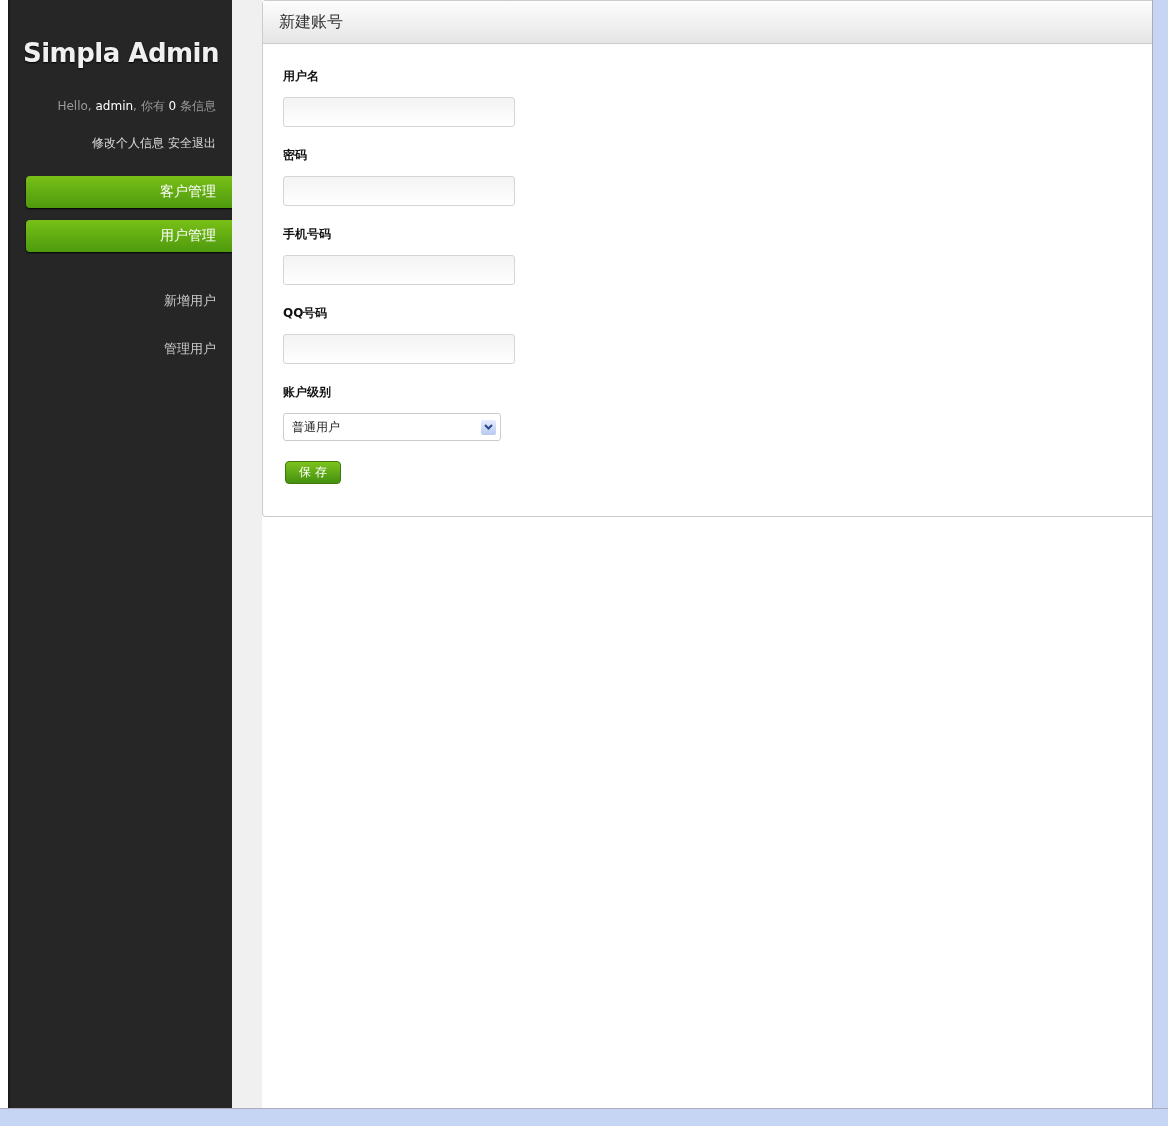  I want to click on field-label: QQ号码, so click(306, 313).